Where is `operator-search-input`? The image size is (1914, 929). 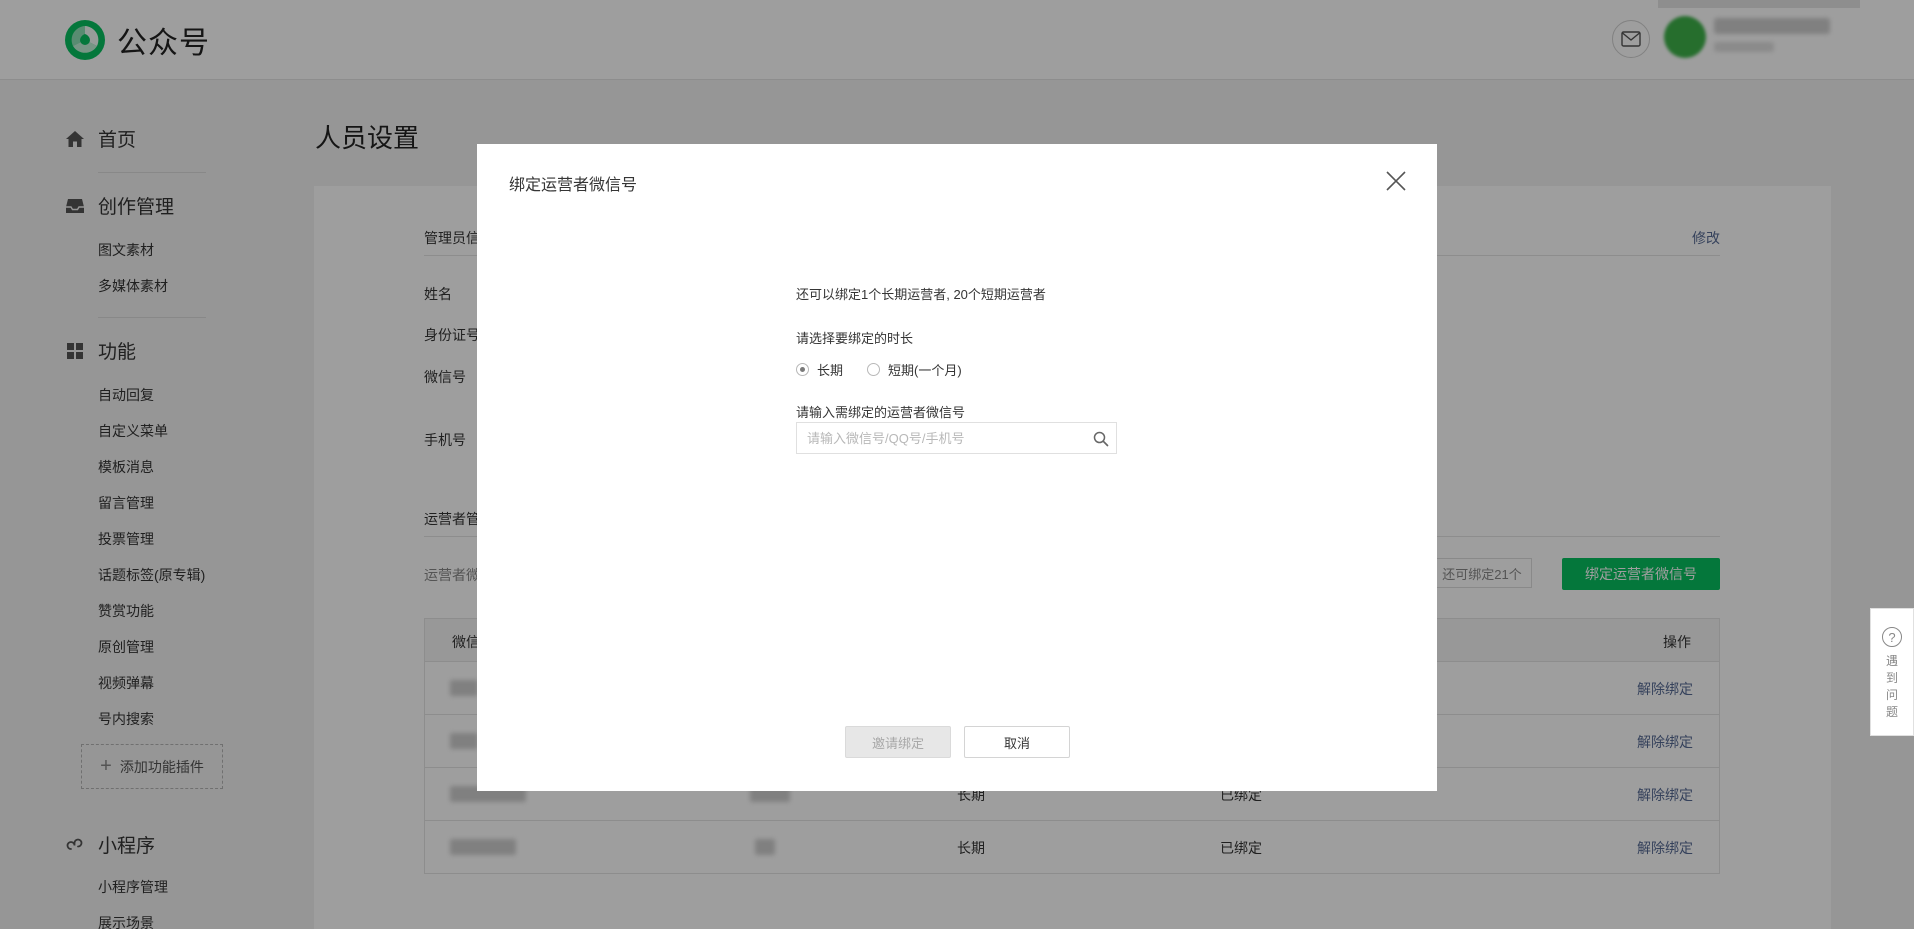 operator-search-input is located at coordinates (942, 438).